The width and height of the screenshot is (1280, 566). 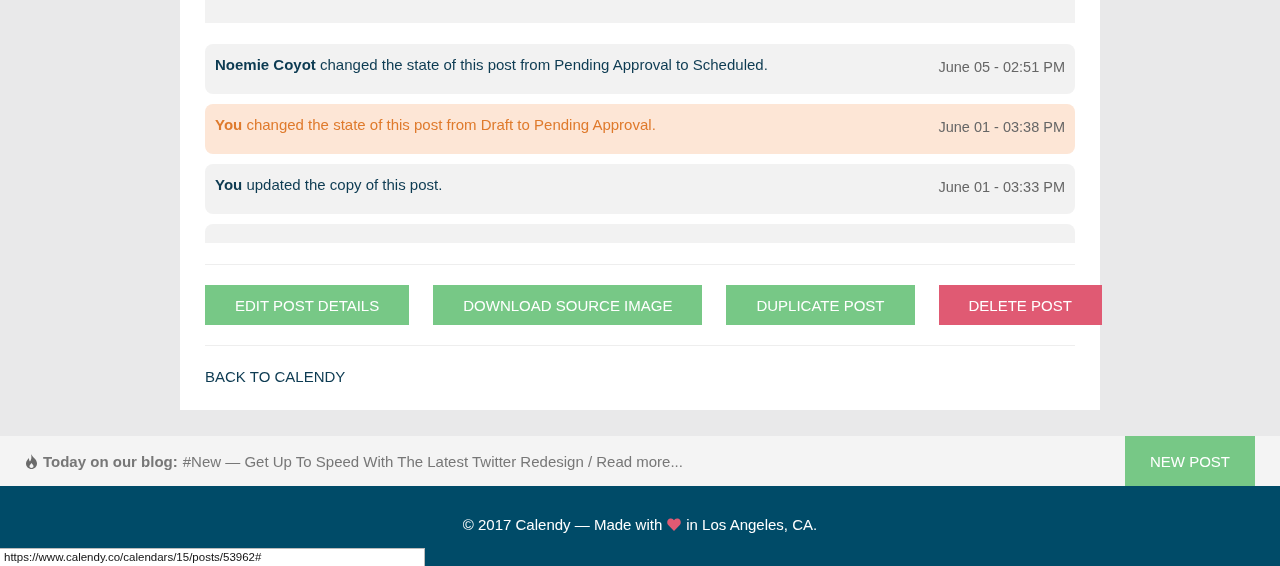 What do you see at coordinates (307, 305) in the screenshot?
I see `action-button: EDIT POST DETAILS` at bounding box center [307, 305].